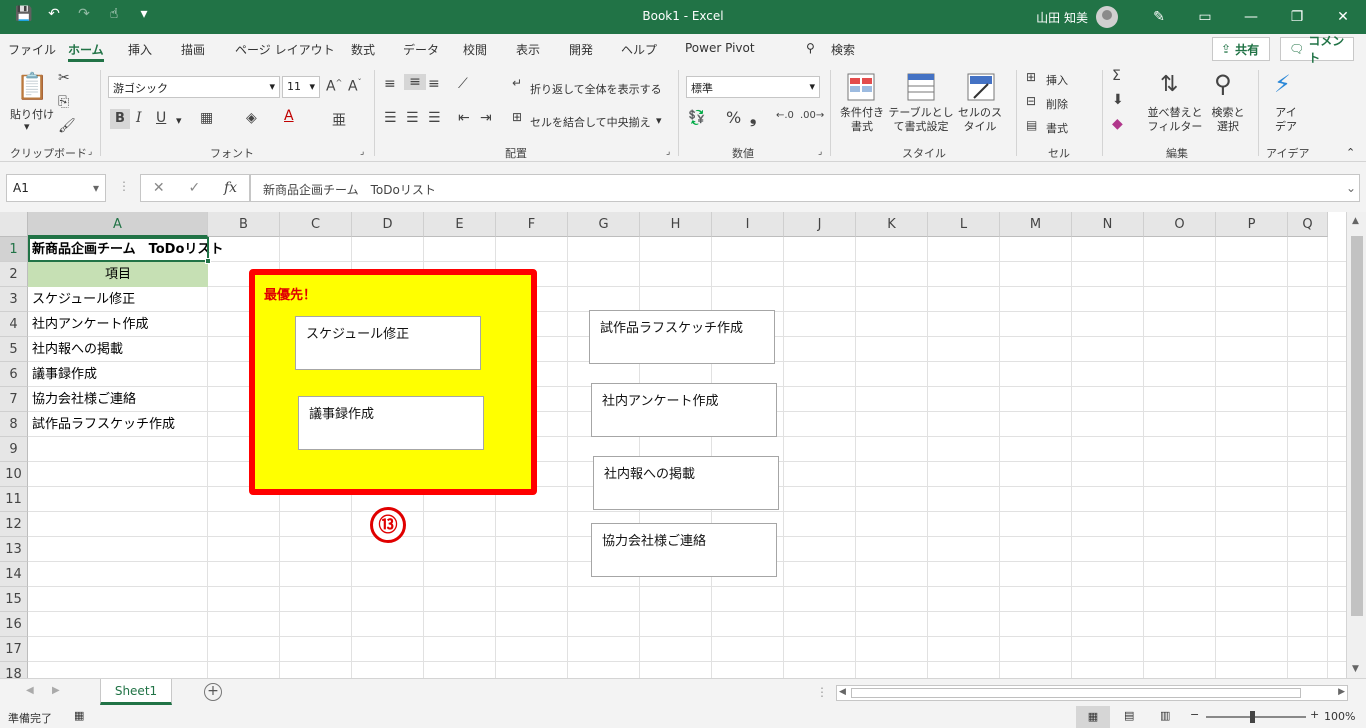  I want to click on fill-icon: ⬇, so click(1118, 100).